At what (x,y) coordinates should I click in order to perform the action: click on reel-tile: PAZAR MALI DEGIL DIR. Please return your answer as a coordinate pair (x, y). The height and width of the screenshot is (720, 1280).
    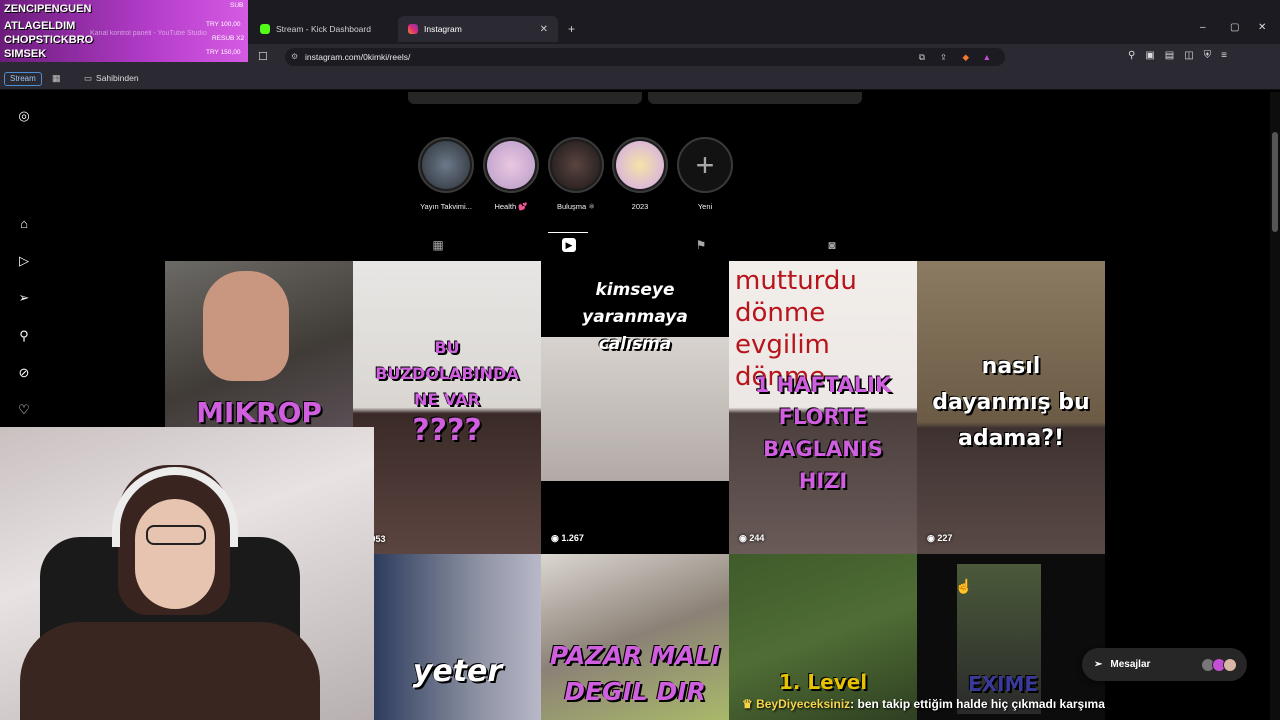
    Looking at the image, I should click on (635, 637).